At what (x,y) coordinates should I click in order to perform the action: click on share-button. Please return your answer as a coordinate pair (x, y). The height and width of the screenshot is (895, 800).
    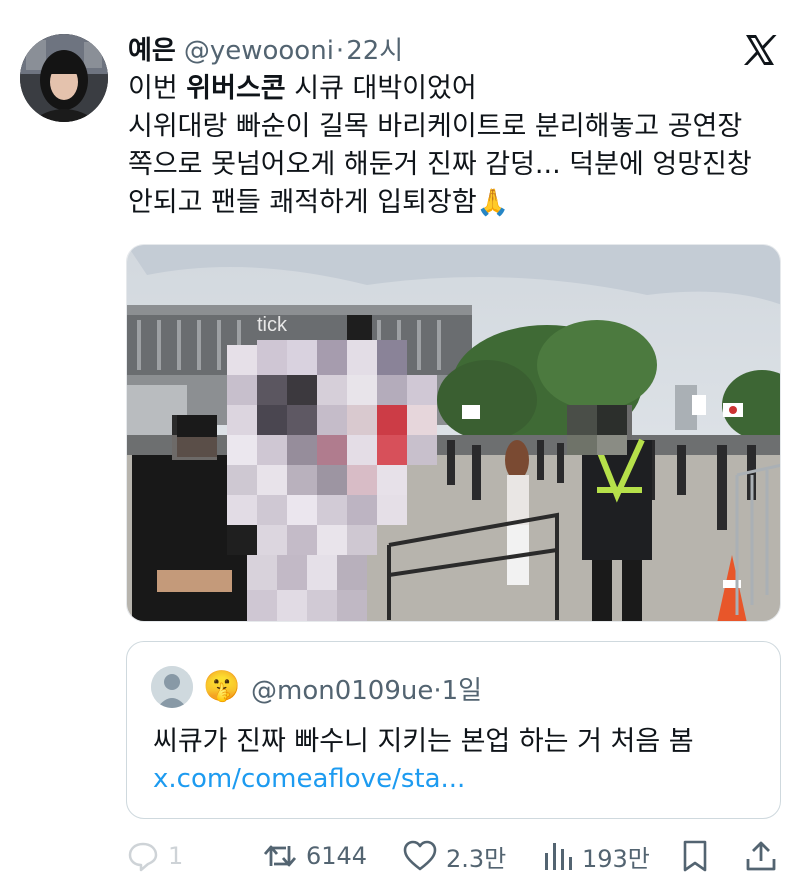
    Looking at the image, I should click on (761, 856).